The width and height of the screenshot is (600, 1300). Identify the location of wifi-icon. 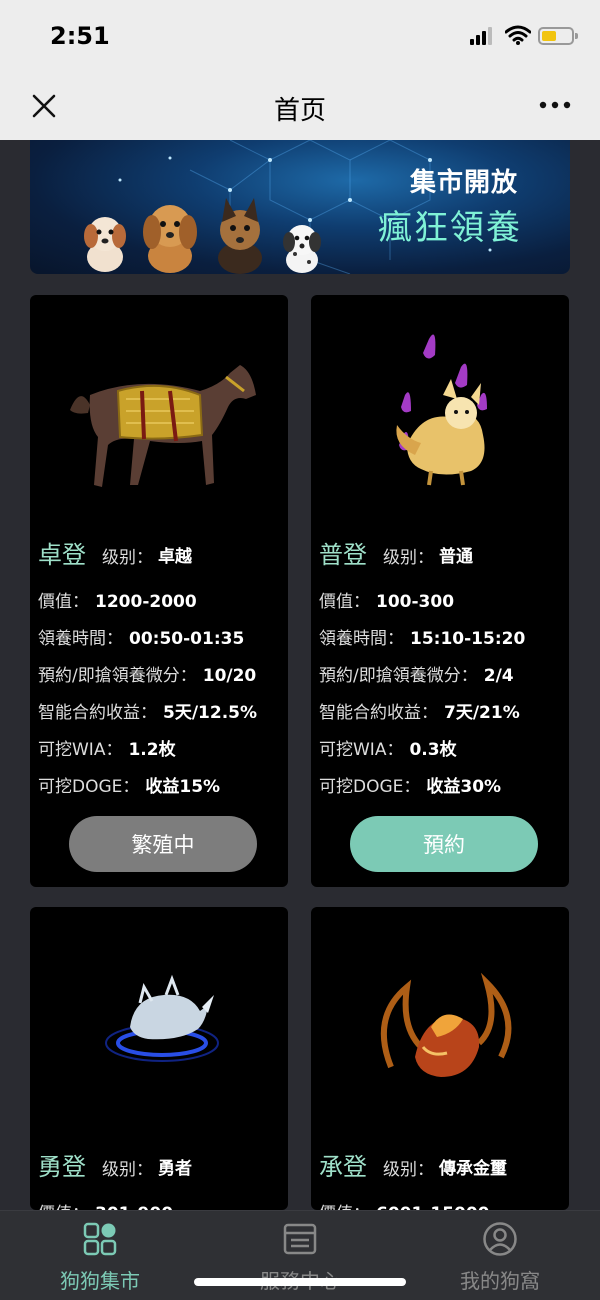
(518, 35).